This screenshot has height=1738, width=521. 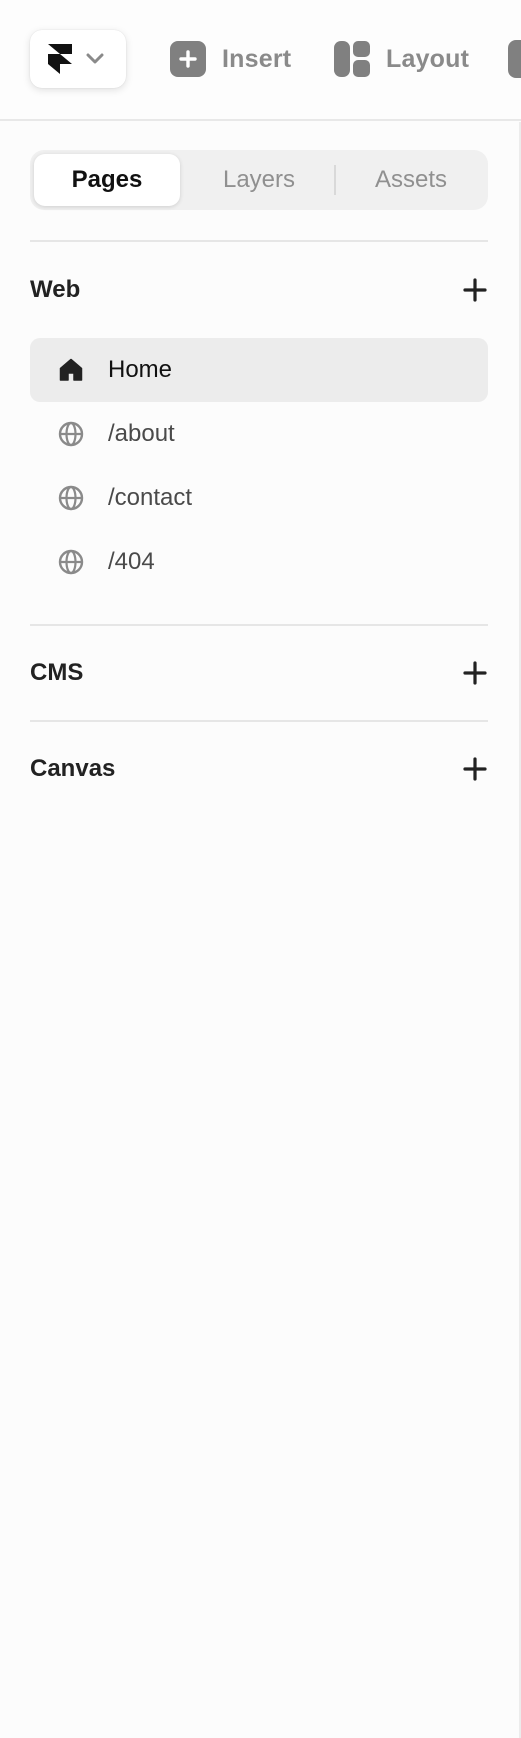 What do you see at coordinates (259, 434) in the screenshot?
I see `page-item-about: /about` at bounding box center [259, 434].